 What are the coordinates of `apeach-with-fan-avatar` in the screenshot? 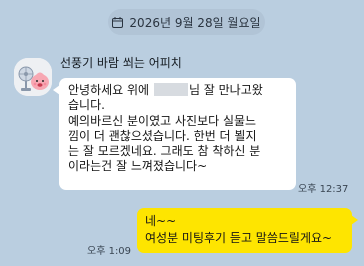 It's located at (33, 77).